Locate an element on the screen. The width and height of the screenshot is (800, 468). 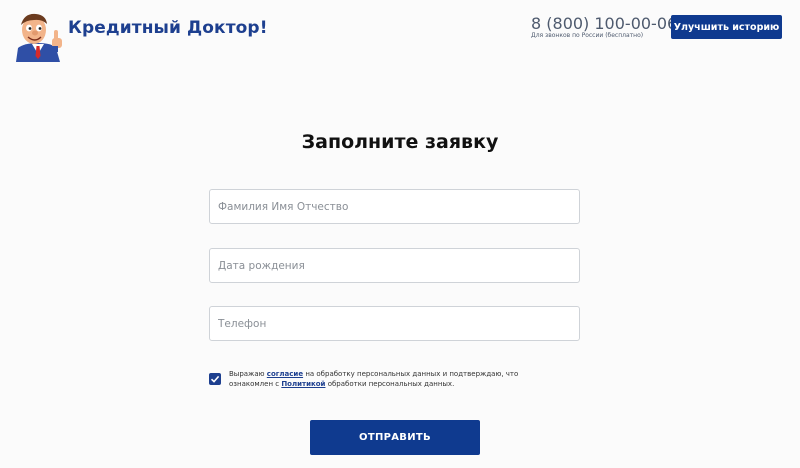
consent-link: согласие is located at coordinates (285, 374).